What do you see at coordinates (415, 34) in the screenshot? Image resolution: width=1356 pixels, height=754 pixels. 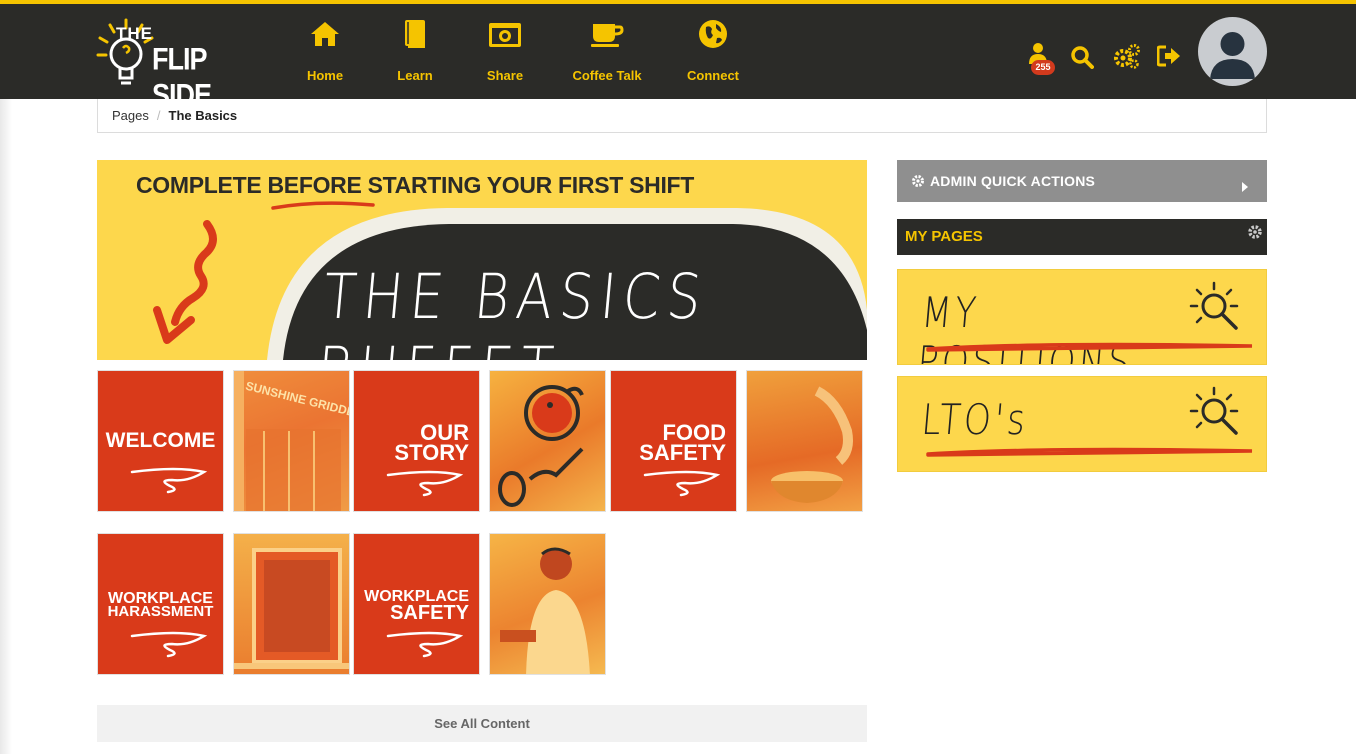 I see `book-icon` at bounding box center [415, 34].